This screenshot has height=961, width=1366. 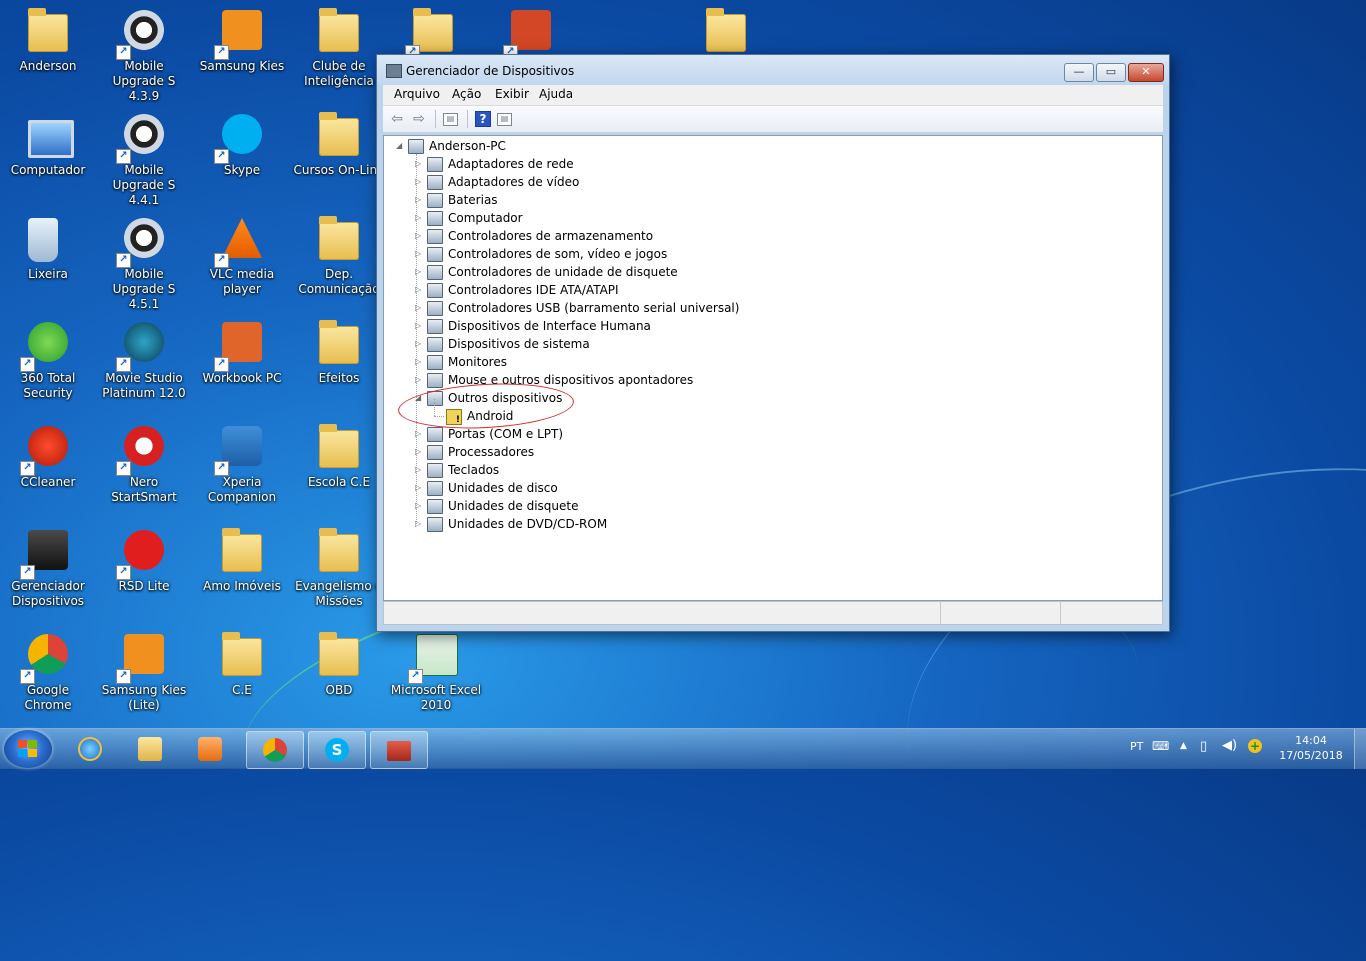 I want to click on menu-exibir: Exibir, so click(x=512, y=94).